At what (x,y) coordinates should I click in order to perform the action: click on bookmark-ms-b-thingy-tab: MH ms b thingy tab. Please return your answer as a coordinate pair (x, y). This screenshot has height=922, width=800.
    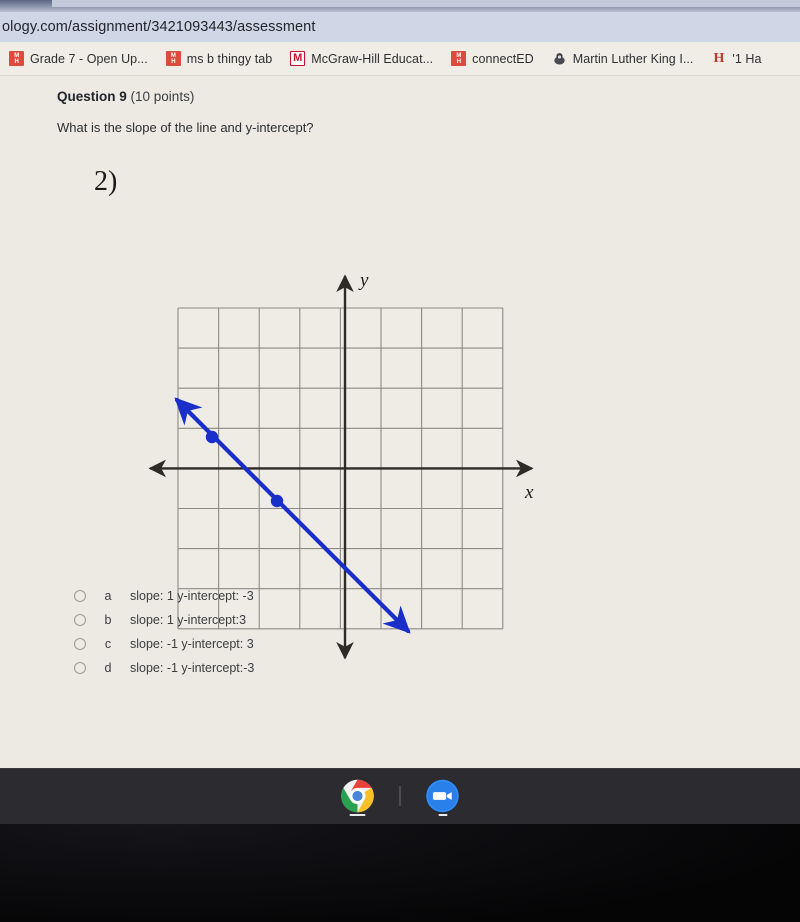
    Looking at the image, I should click on (219, 58).